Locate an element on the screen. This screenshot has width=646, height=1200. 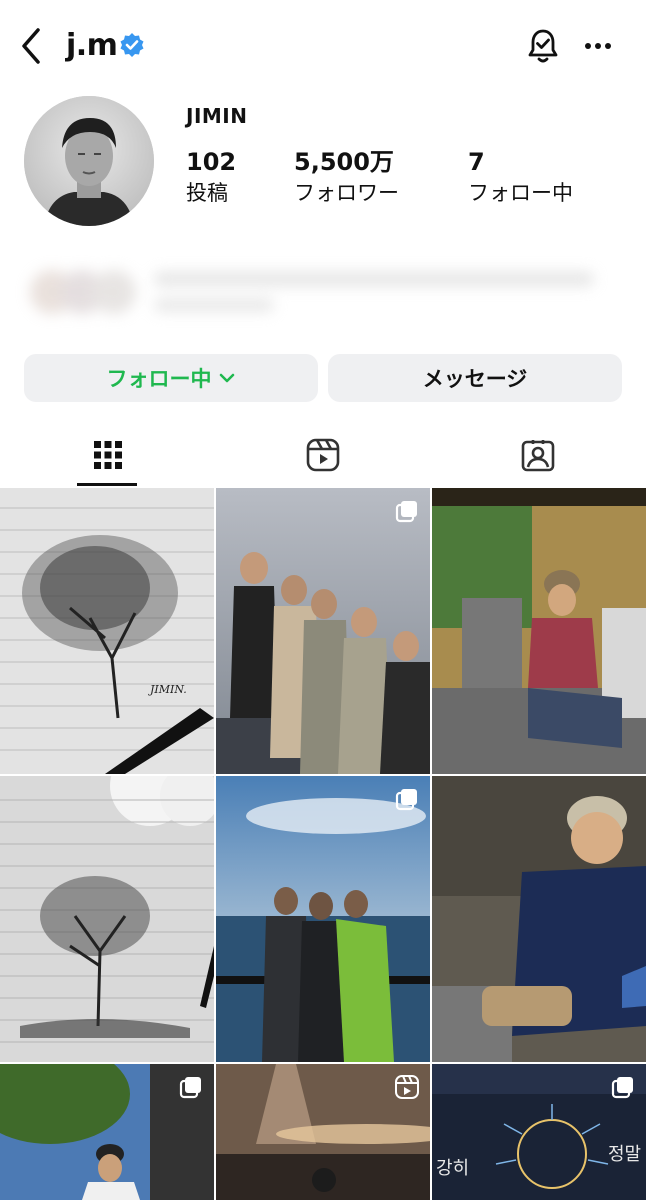
stat-followers-count: 5,500万 is located at coordinates (344, 162).